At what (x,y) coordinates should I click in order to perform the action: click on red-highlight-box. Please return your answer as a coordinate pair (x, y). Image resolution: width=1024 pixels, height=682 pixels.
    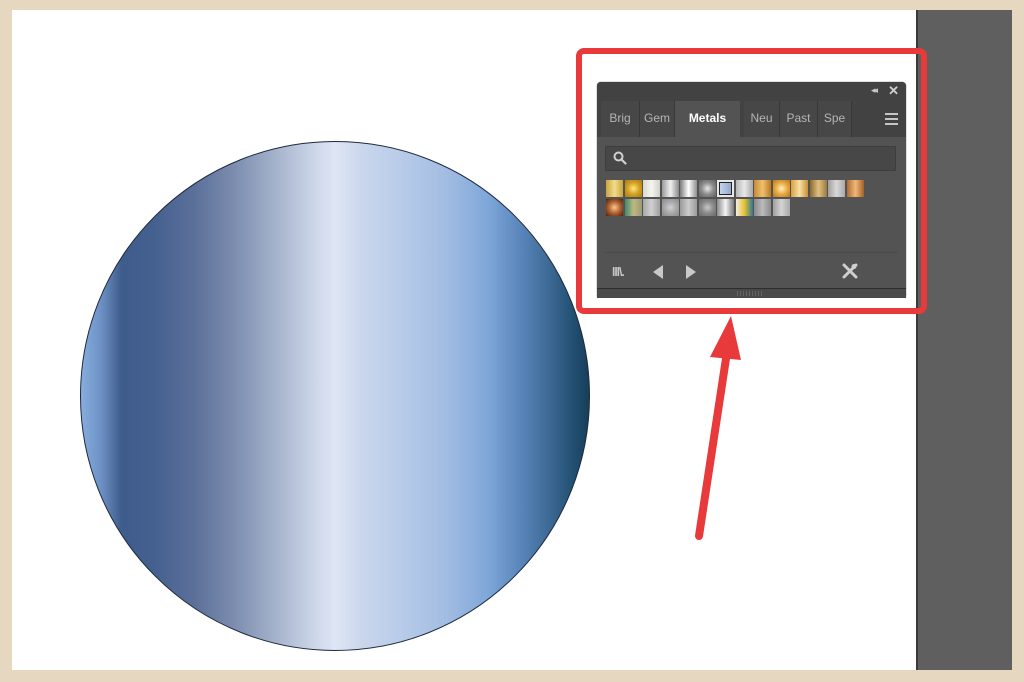
    Looking at the image, I should click on (751, 181).